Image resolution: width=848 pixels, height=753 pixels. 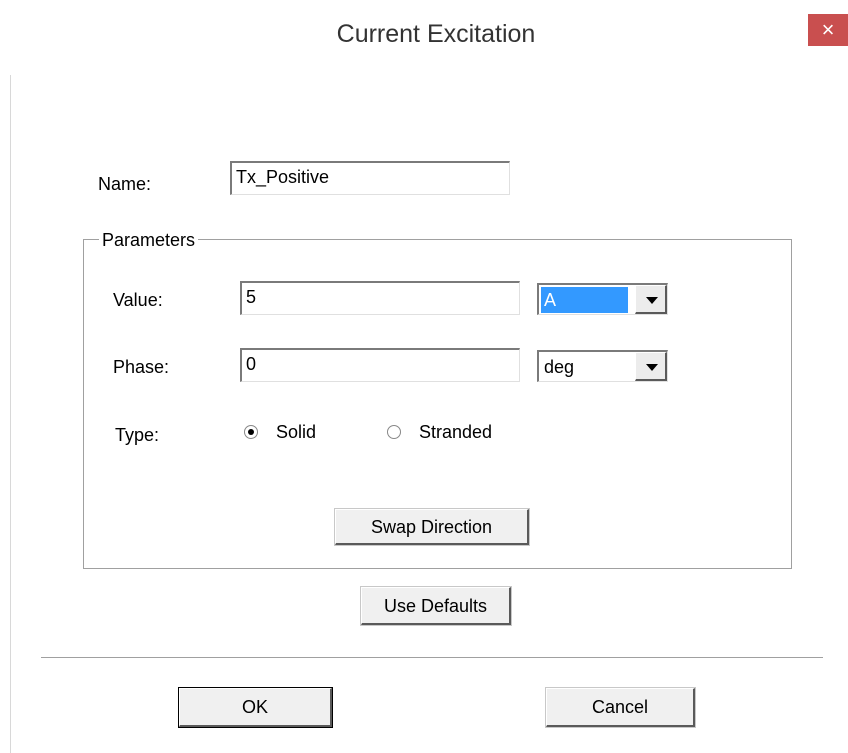 I want to click on cancel-label: Cancel, so click(x=620, y=707).